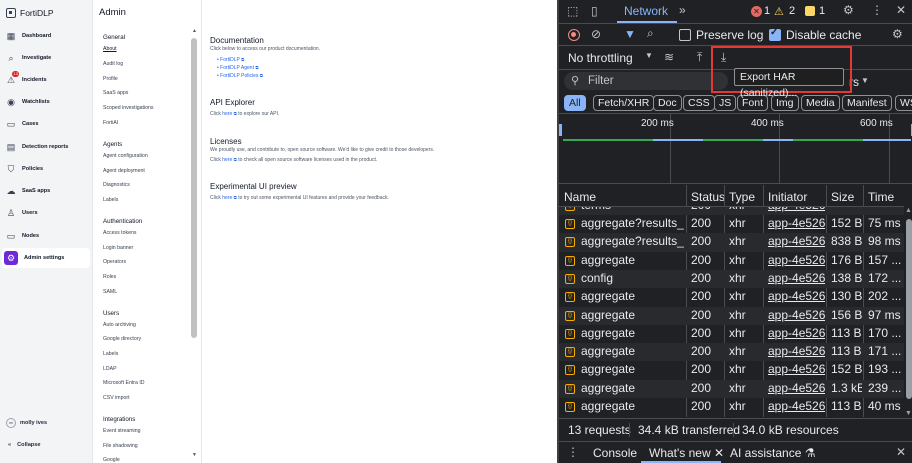 The width and height of the screenshot is (912, 463). What do you see at coordinates (667, 103) in the screenshot?
I see `chip-doc: Doc` at bounding box center [667, 103].